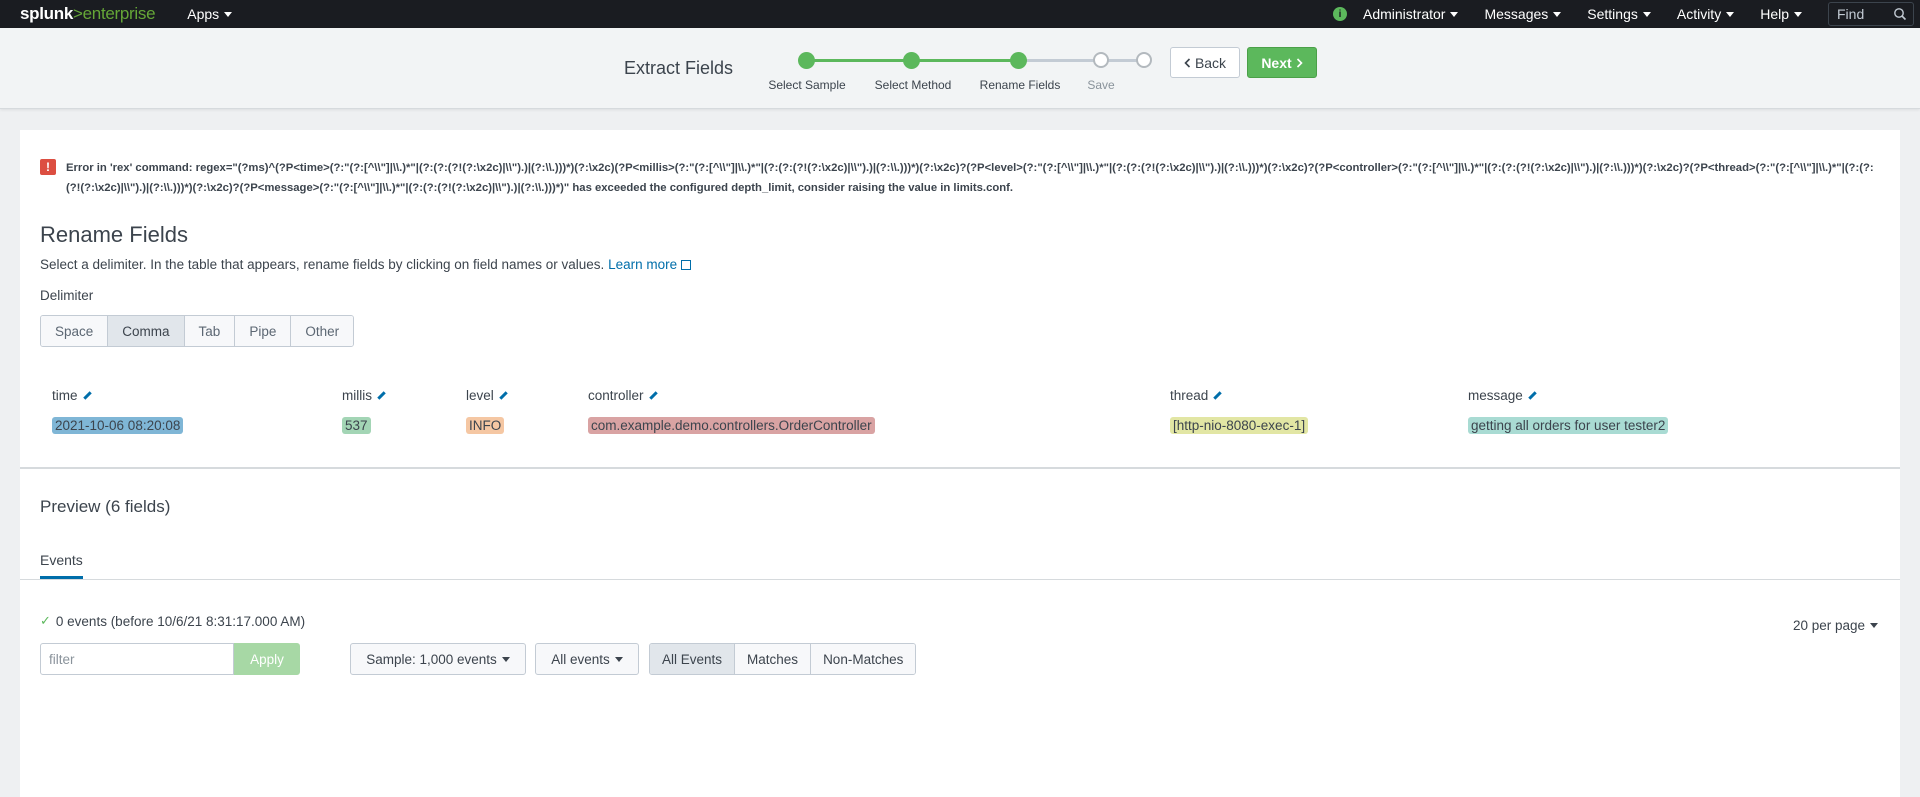 The image size is (1920, 797). I want to click on apply-button: Apply, so click(267, 659).